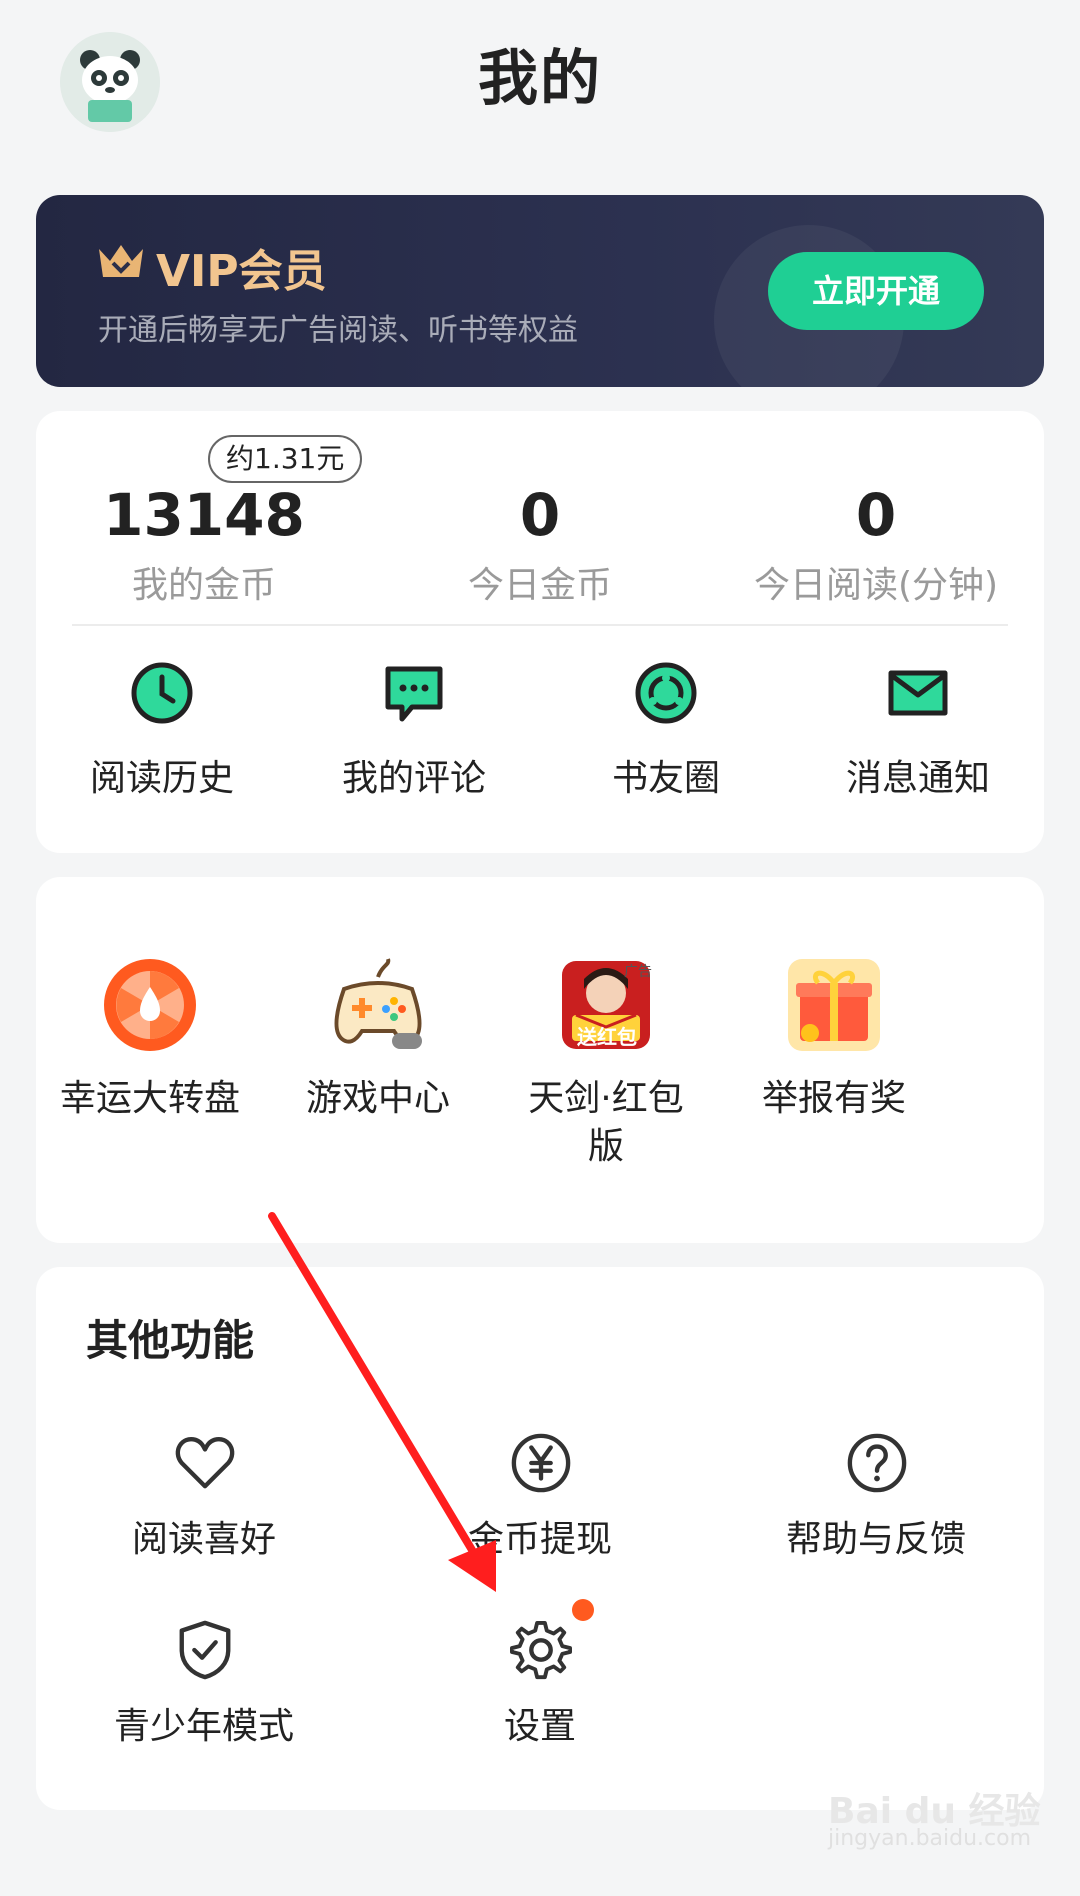  What do you see at coordinates (665, 778) in the screenshot?
I see `quick-action-label: 书友圈` at bounding box center [665, 778].